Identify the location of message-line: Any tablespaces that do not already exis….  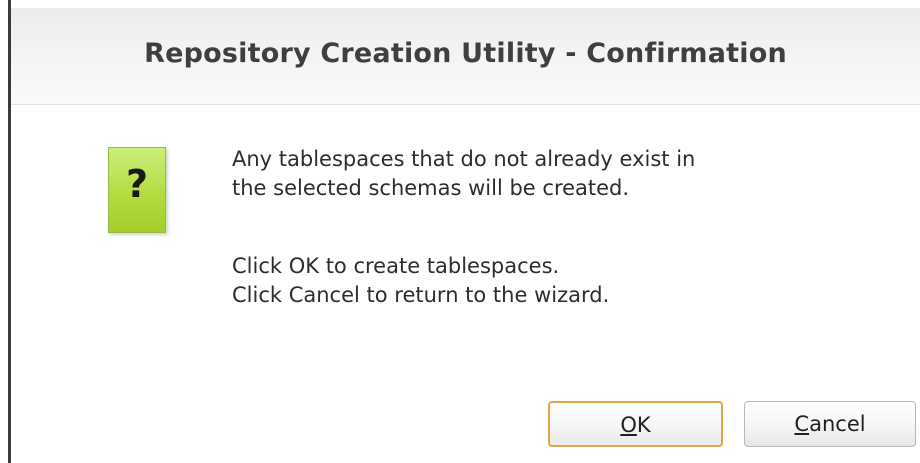
(464, 159).